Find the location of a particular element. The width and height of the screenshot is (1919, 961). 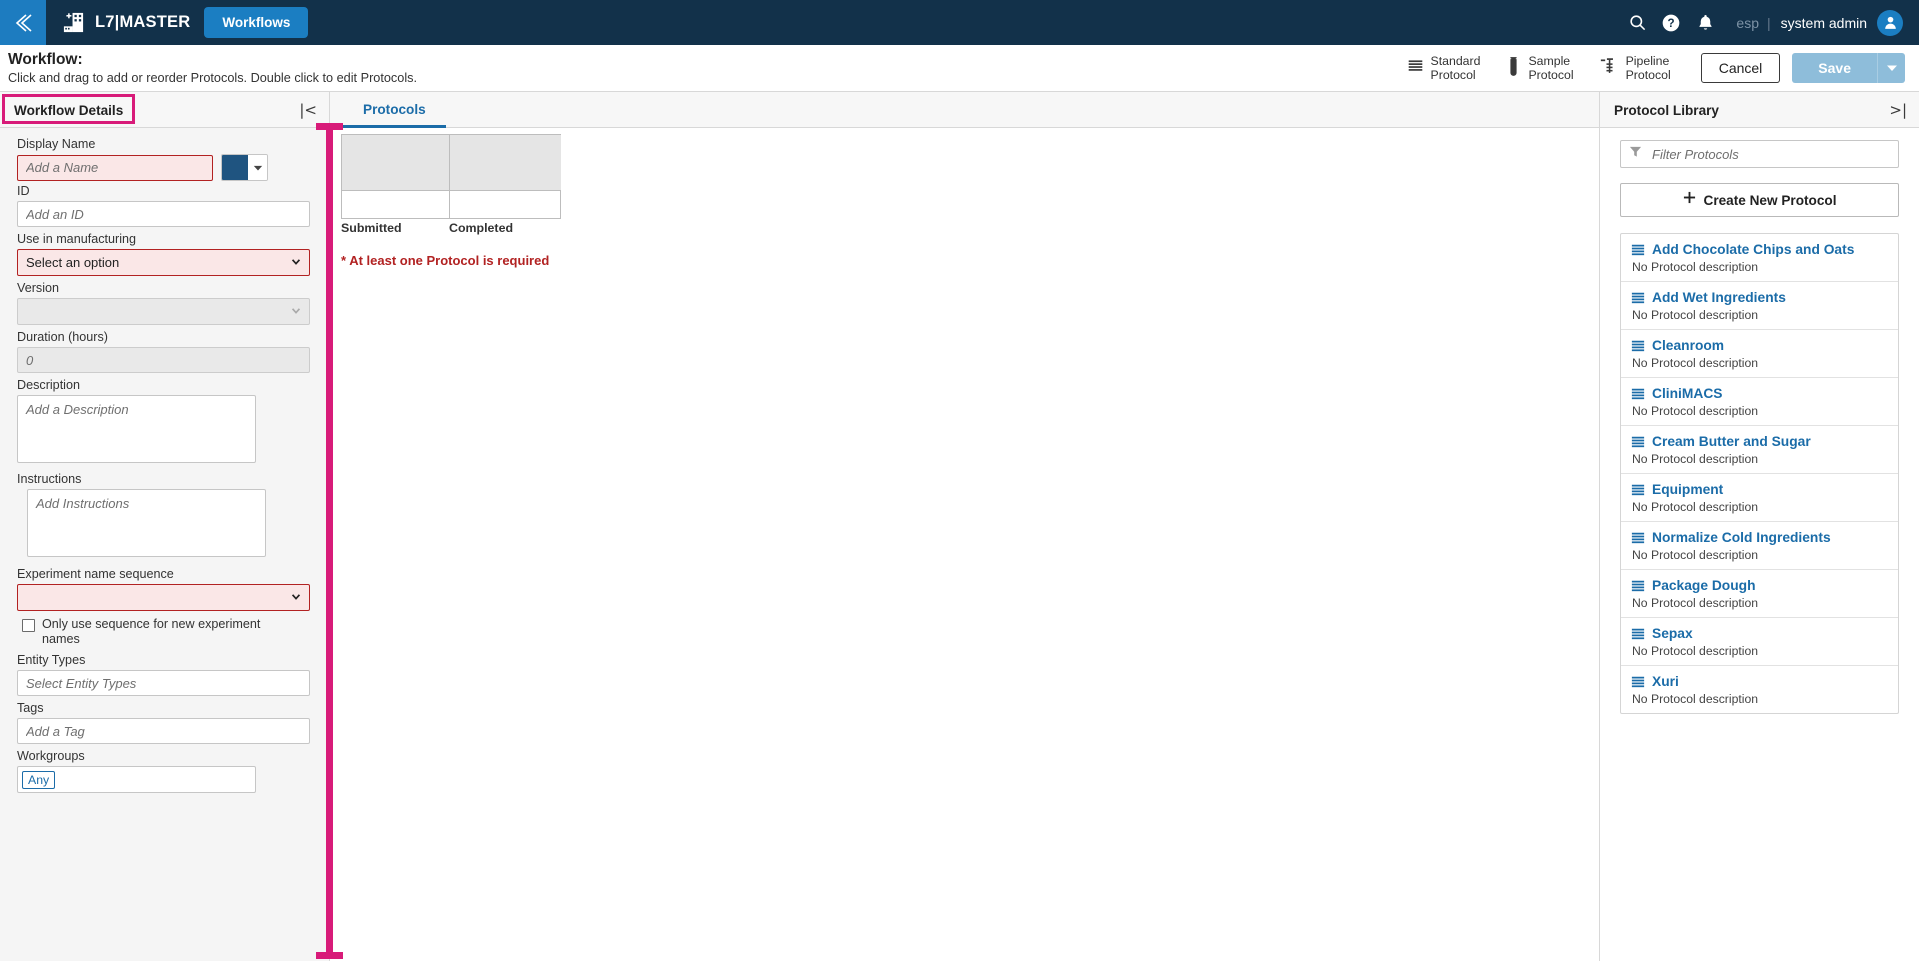

protocol-name: Cleanroom is located at coordinates (1688, 345).